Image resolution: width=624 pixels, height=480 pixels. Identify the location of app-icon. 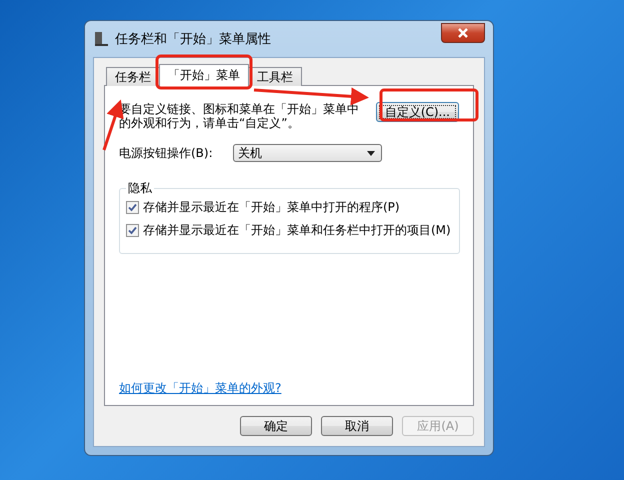
(101, 39).